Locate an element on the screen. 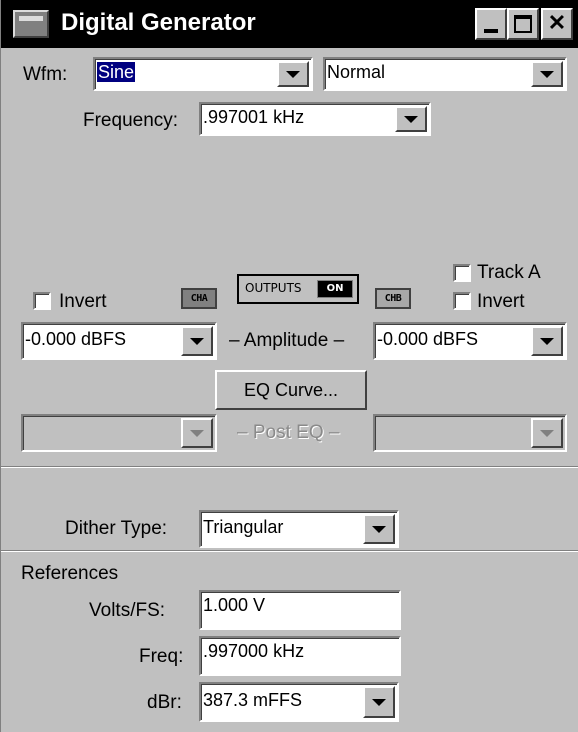 The width and height of the screenshot is (578, 732). post-eq-b-dropdown-button is located at coordinates (547, 433).